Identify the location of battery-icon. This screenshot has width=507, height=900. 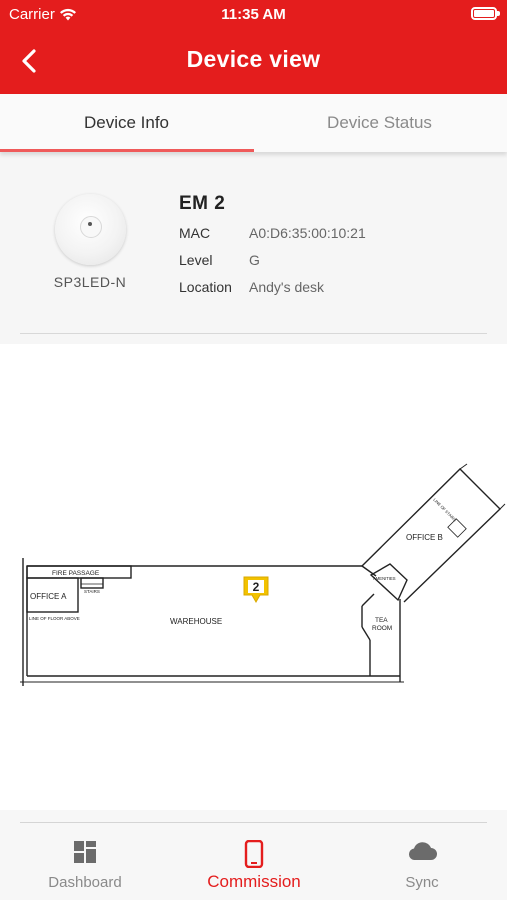
(485, 13).